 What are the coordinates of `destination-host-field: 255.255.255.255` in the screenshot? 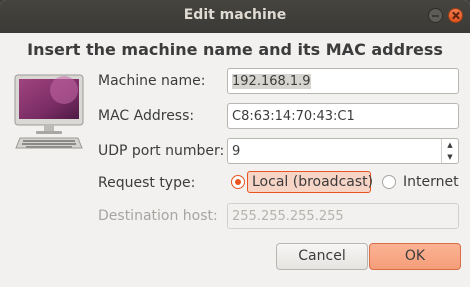 It's located at (343, 216).